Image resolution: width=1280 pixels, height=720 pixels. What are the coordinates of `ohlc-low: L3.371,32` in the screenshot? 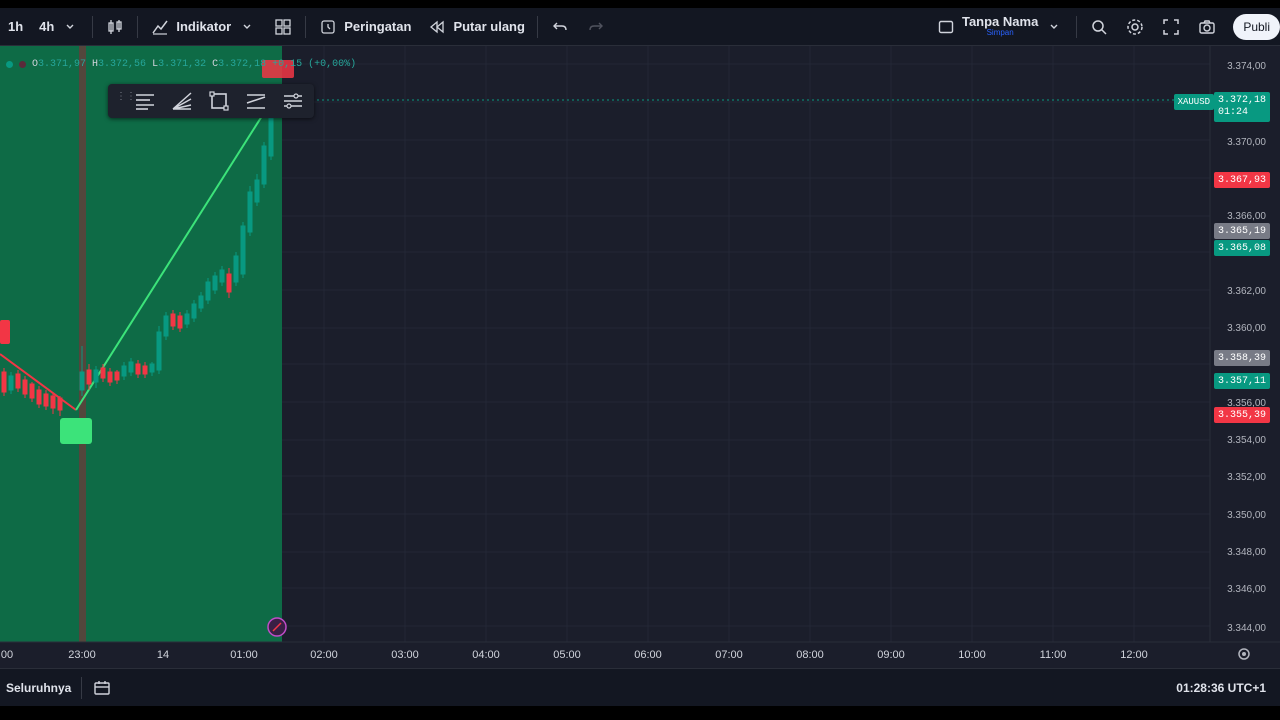 It's located at (179, 64).